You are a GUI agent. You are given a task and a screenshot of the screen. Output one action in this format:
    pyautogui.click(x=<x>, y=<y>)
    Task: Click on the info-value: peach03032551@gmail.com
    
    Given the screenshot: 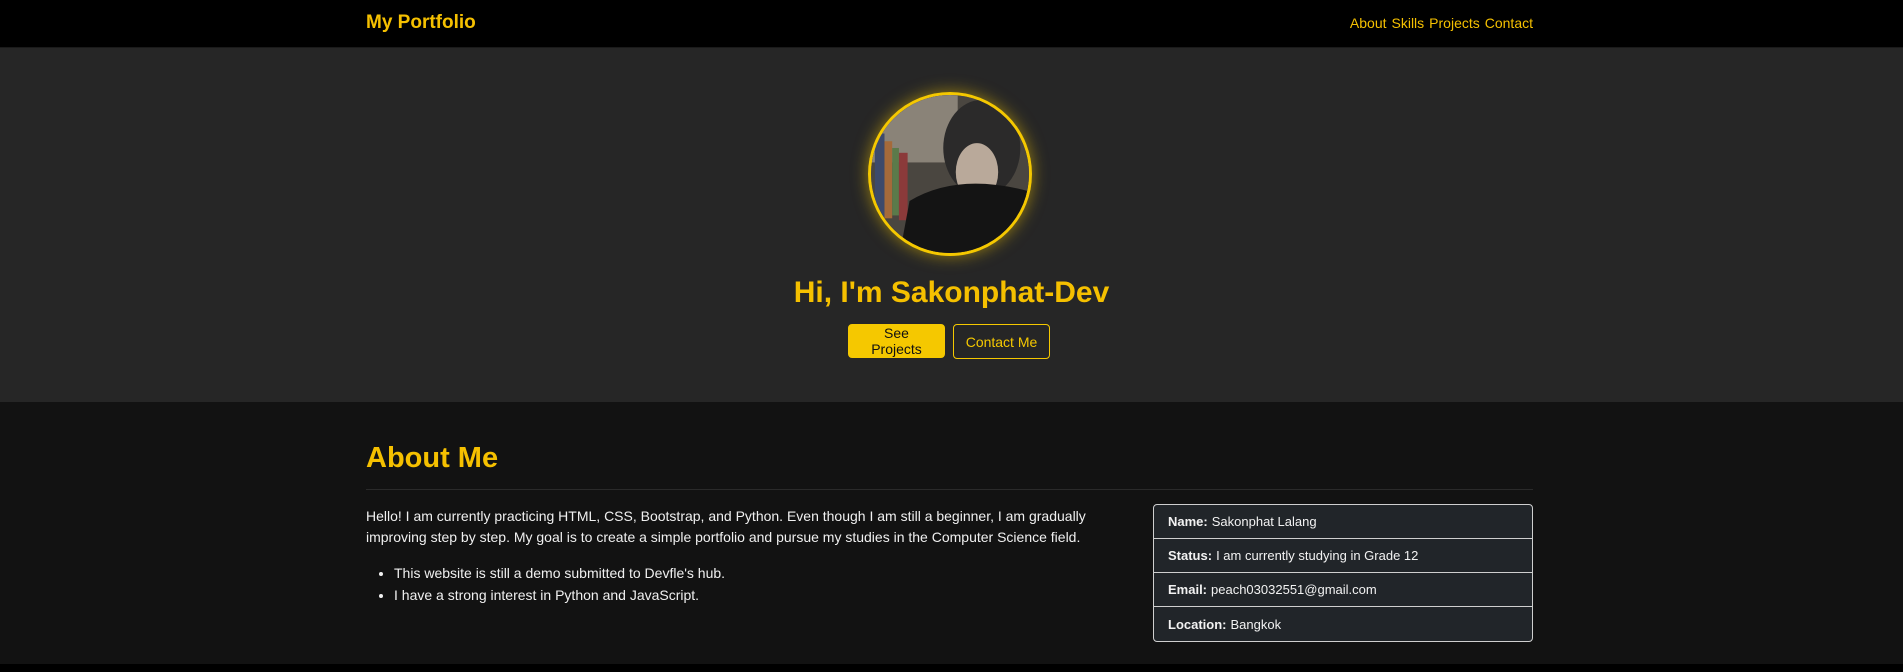 What is the action you would take?
    pyautogui.click(x=1294, y=589)
    